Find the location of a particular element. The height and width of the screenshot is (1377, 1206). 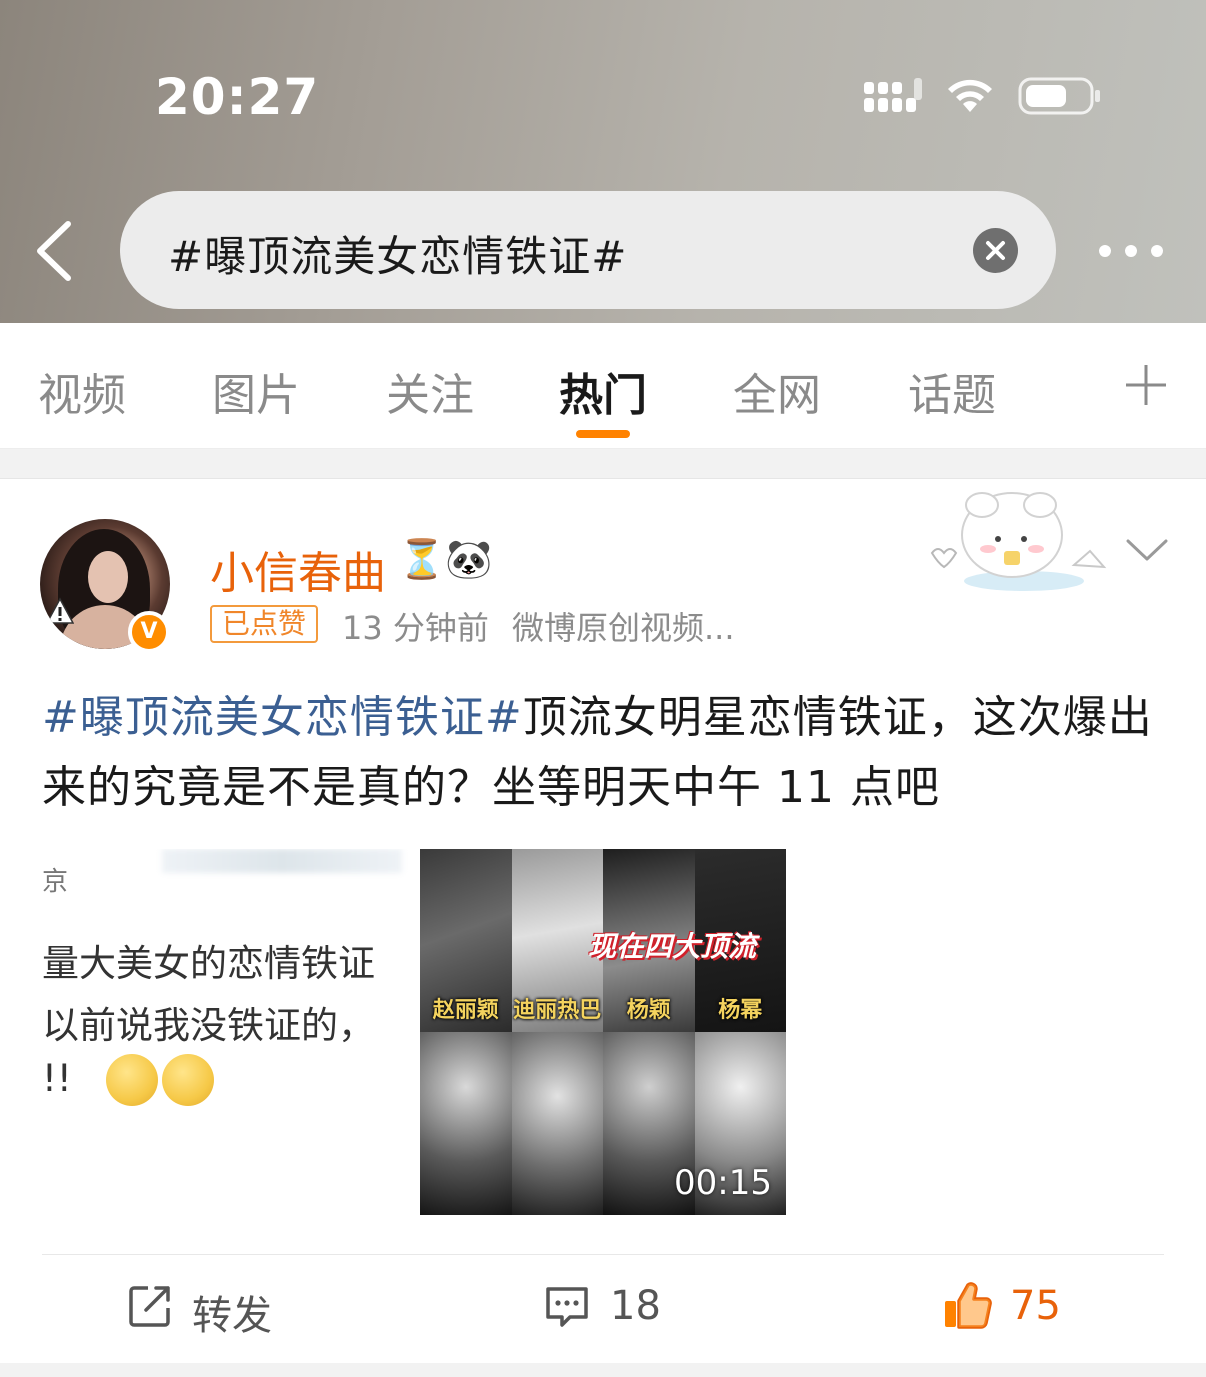

image-text-line: 量大美女的恋情铁证 is located at coordinates (208, 963).